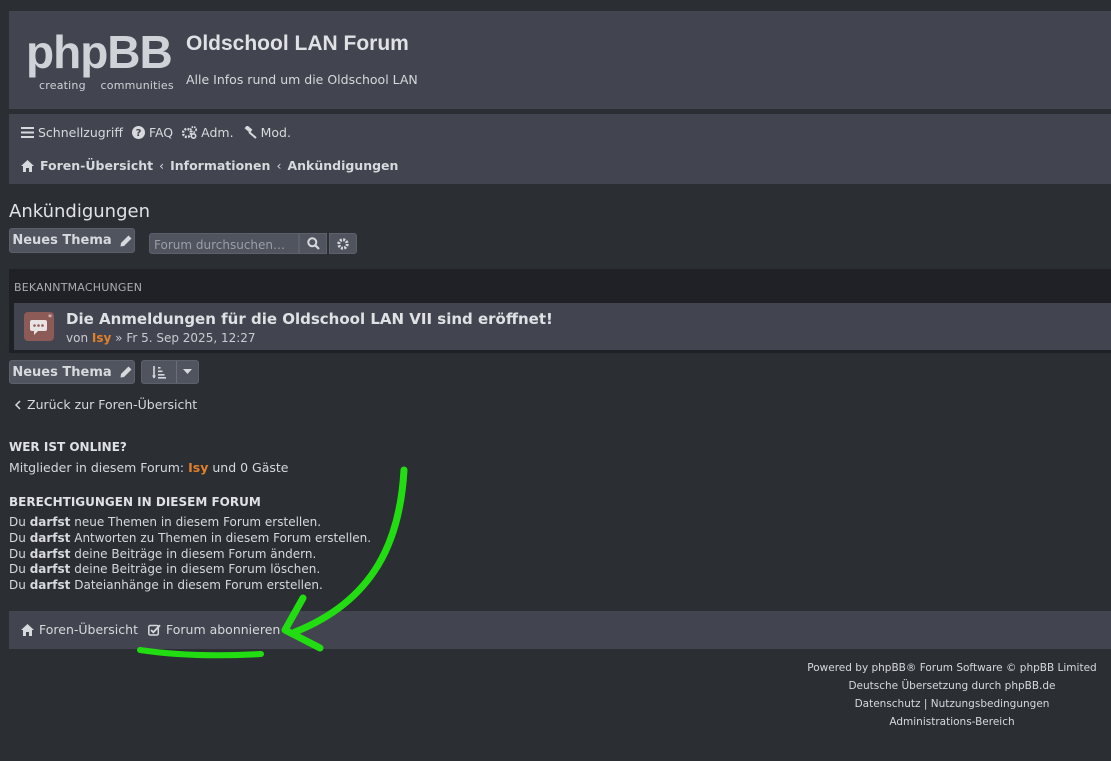 Image resolution: width=1111 pixels, height=761 pixels. I want to click on page-title: Ankündigungen, so click(79, 211).